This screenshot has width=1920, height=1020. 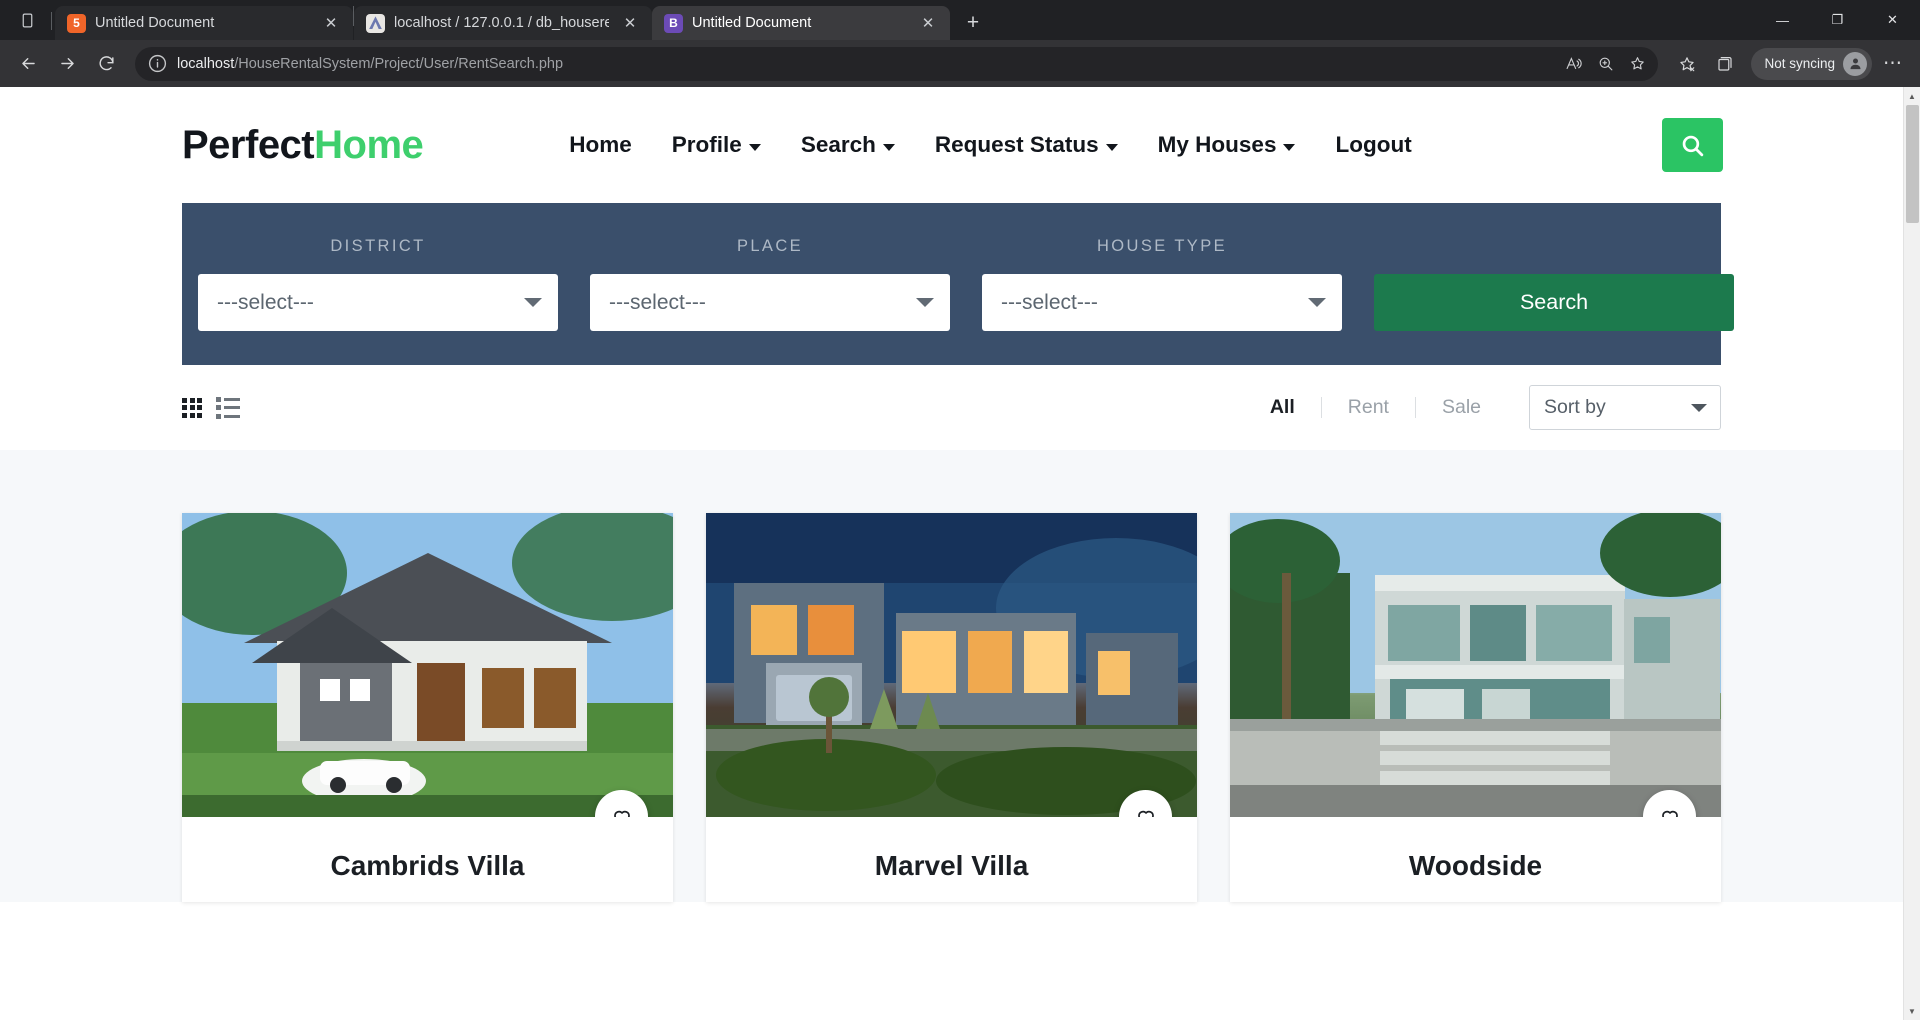 I want to click on nav-item-home: Home, so click(x=600, y=145).